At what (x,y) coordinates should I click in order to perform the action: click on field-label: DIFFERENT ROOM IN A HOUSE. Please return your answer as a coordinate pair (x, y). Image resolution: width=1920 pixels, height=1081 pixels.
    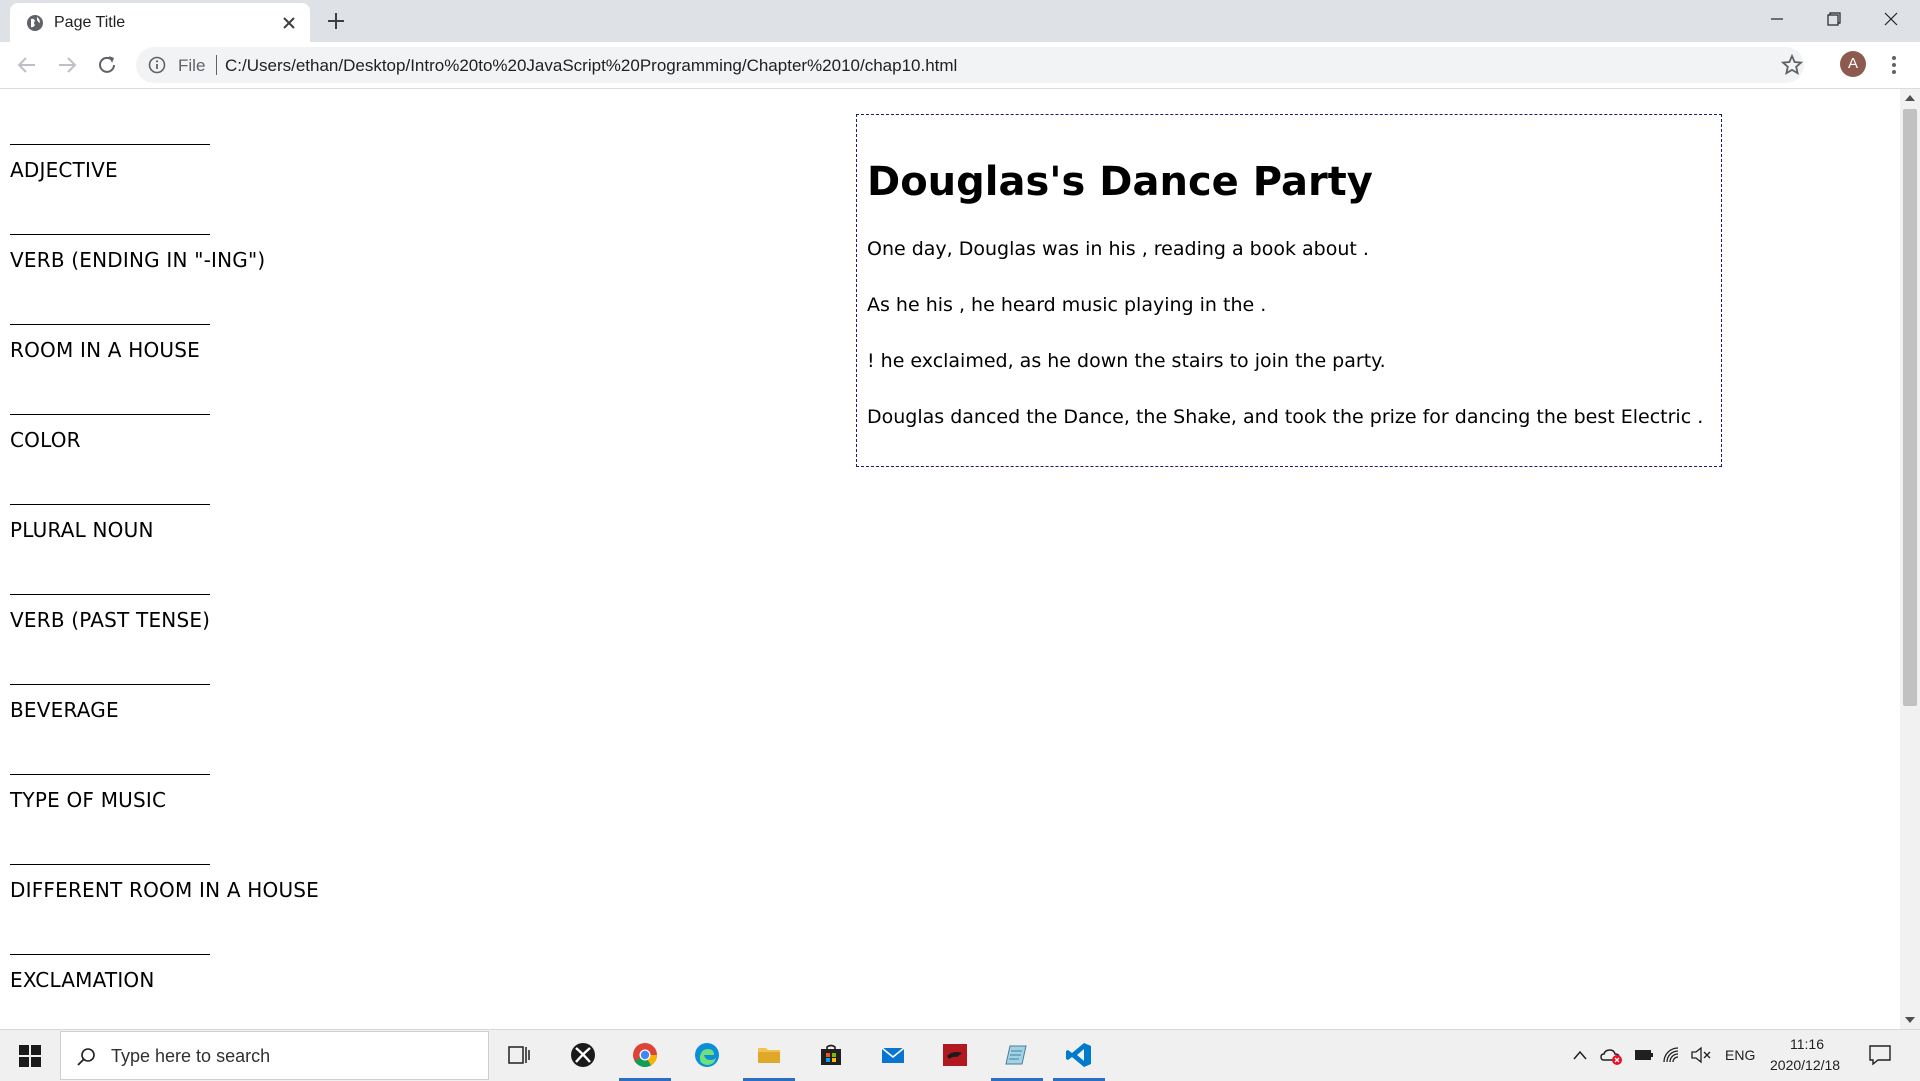
    Looking at the image, I should click on (165, 890).